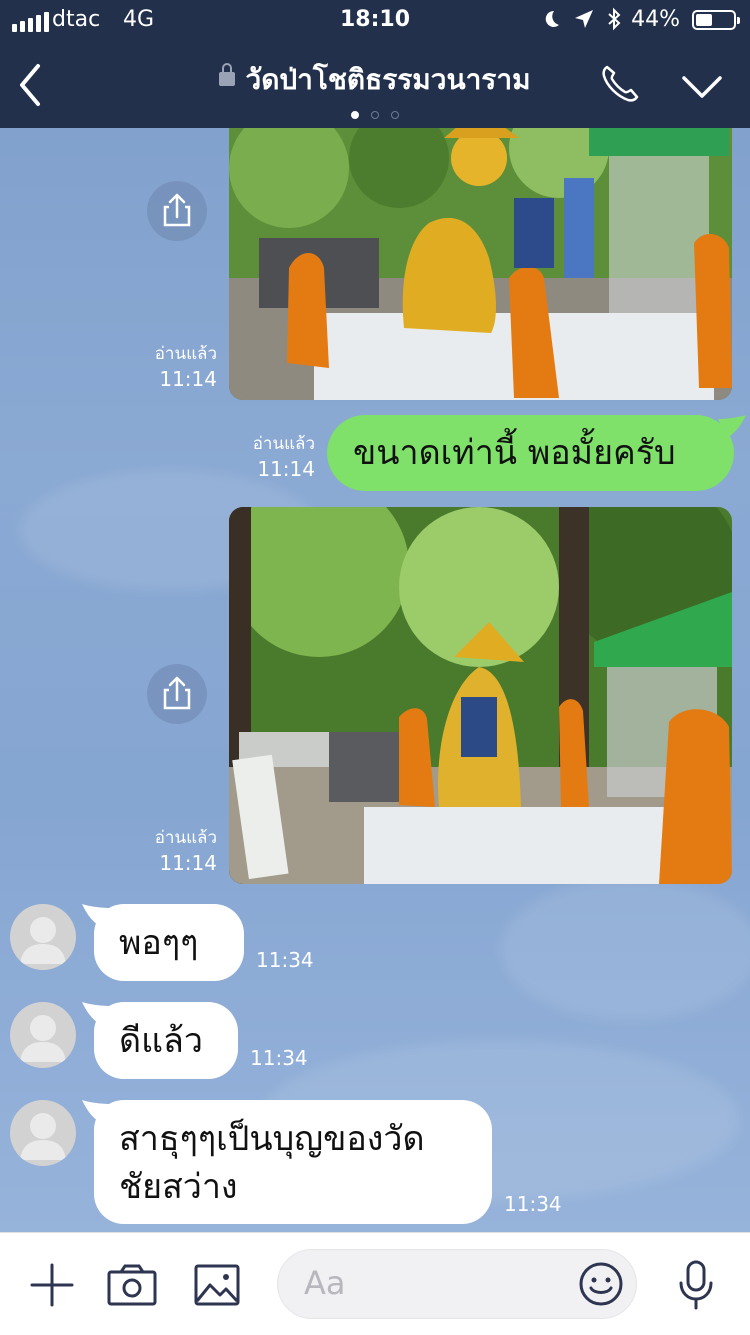 The height and width of the screenshot is (1335, 750). I want to click on camera-icon, so click(132, 1285).